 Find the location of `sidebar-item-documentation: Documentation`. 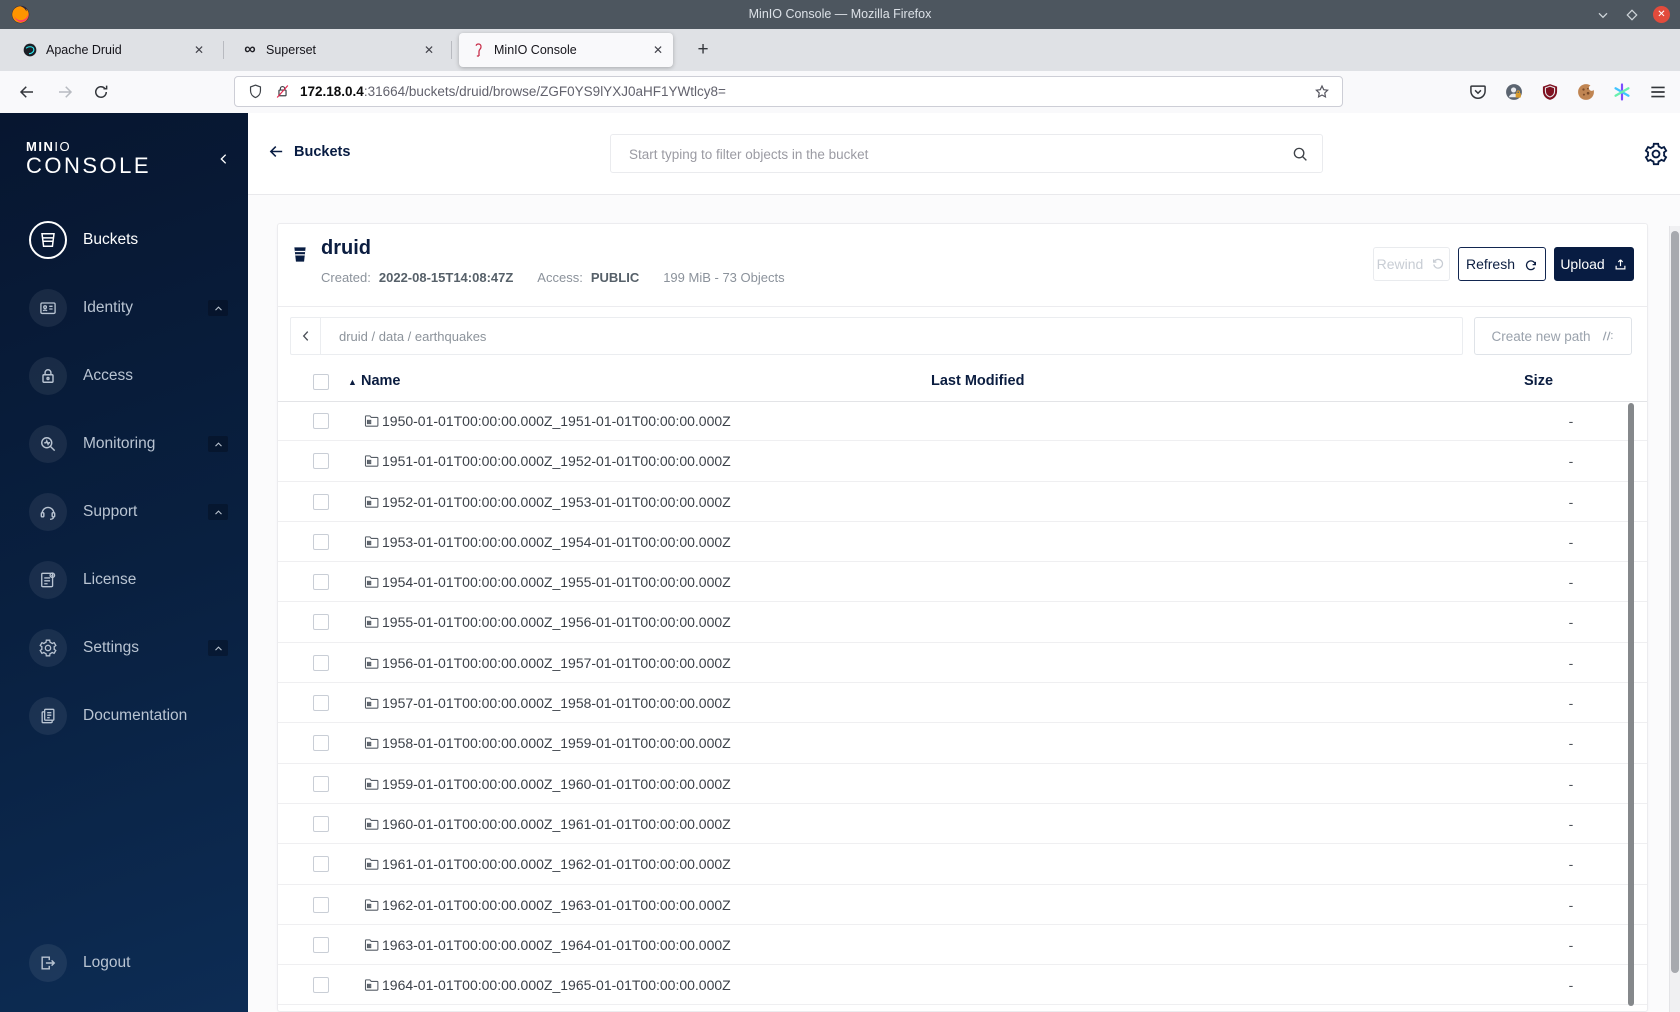

sidebar-item-documentation: Documentation is located at coordinates (124, 716).